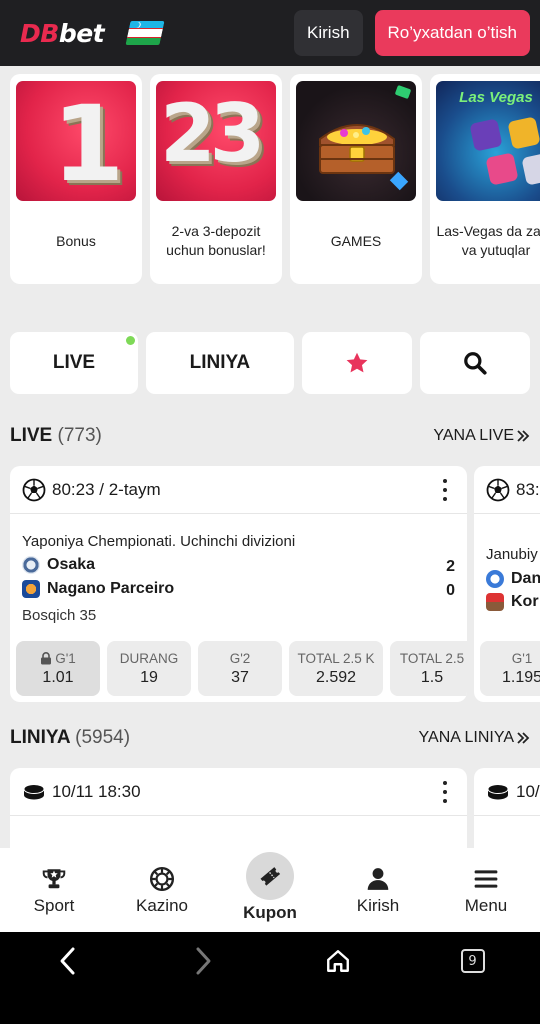  Describe the element at coordinates (336, 658) in the screenshot. I see `odd-label: TOTAL 2.5 K` at that location.